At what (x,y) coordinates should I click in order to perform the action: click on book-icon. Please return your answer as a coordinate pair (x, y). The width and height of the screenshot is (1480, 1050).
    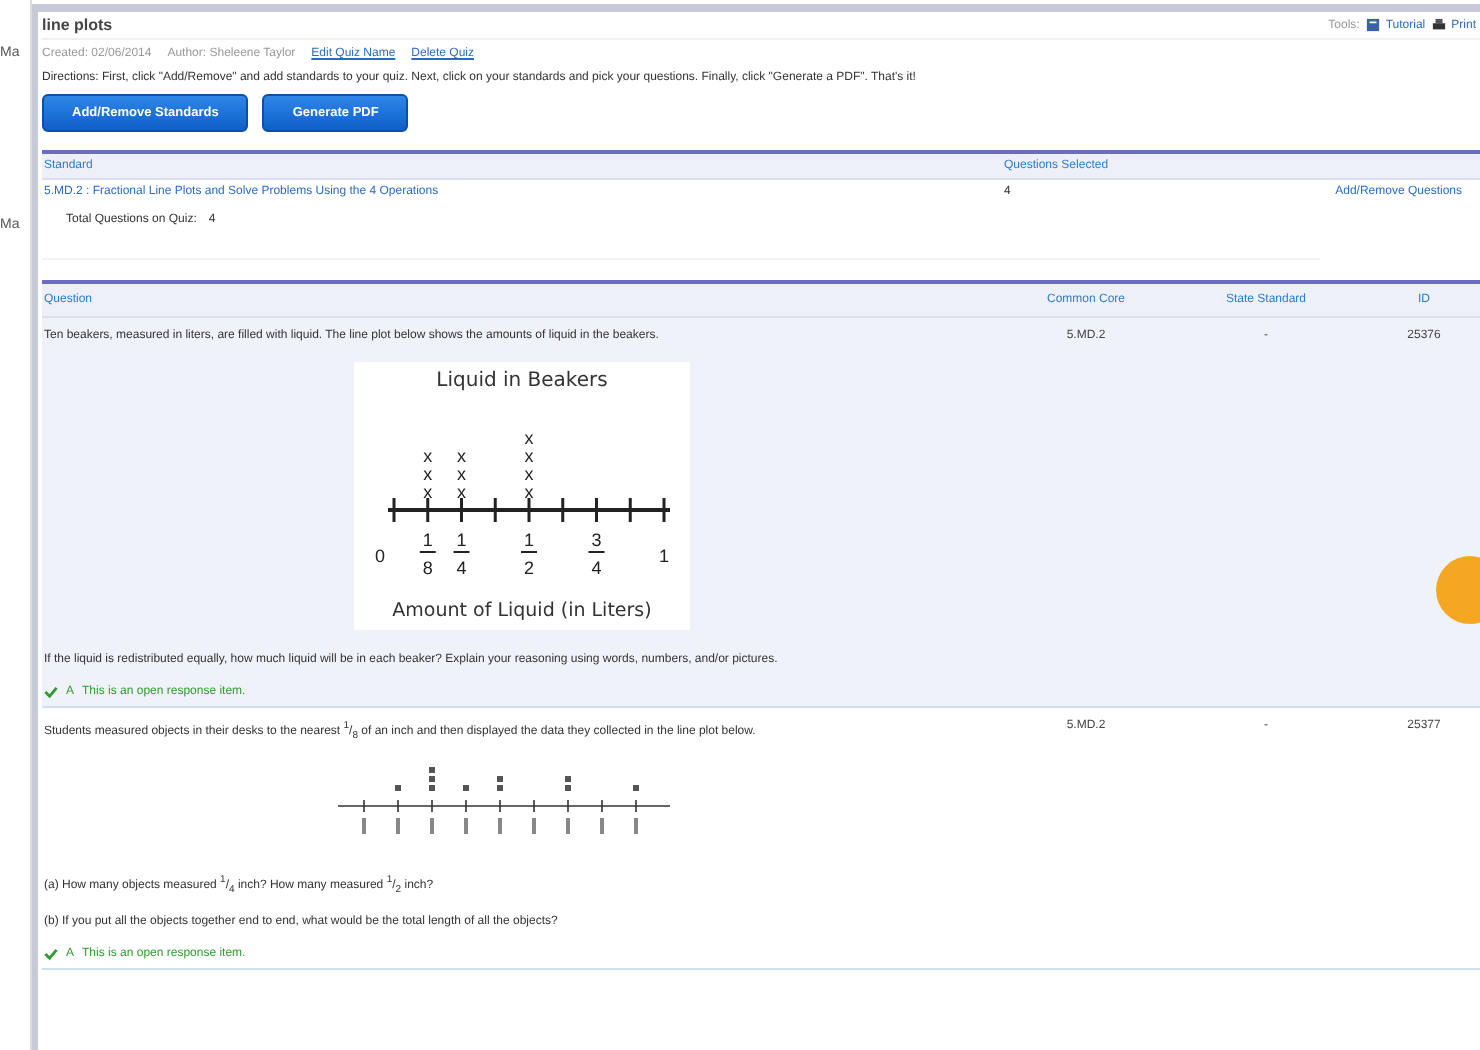
    Looking at the image, I should click on (1372, 25).